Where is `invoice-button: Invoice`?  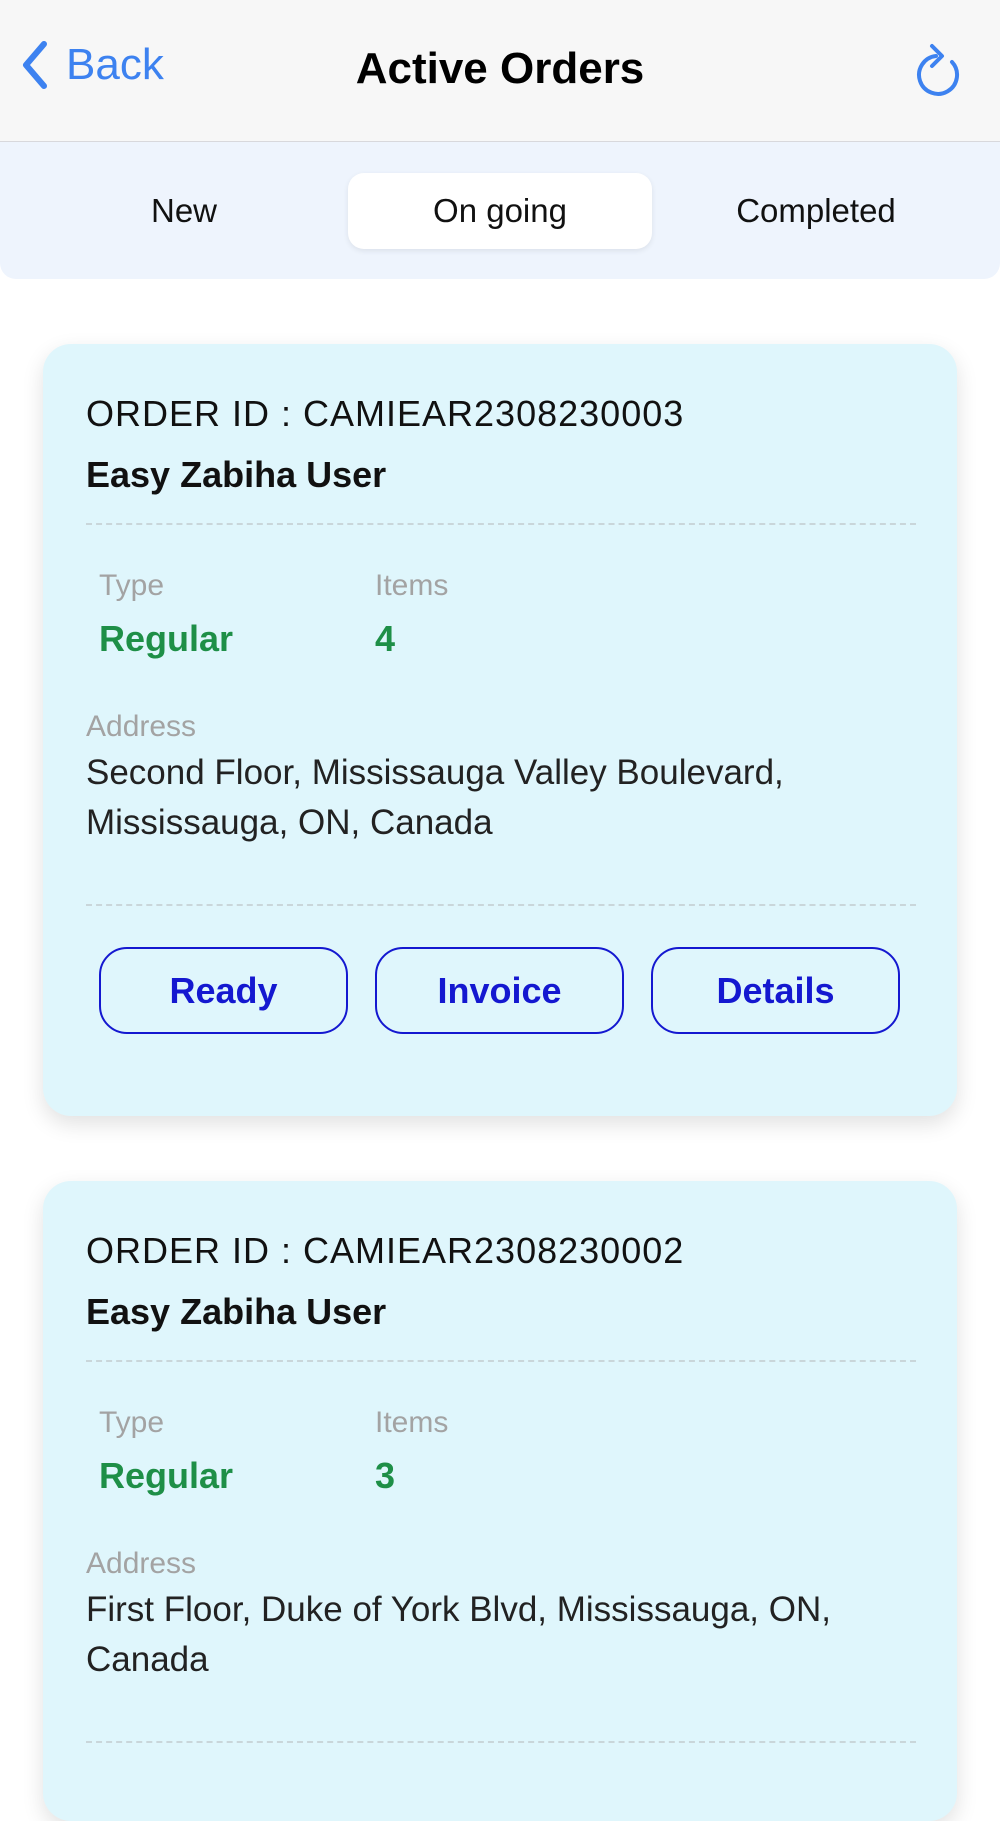
invoice-button: Invoice is located at coordinates (499, 990).